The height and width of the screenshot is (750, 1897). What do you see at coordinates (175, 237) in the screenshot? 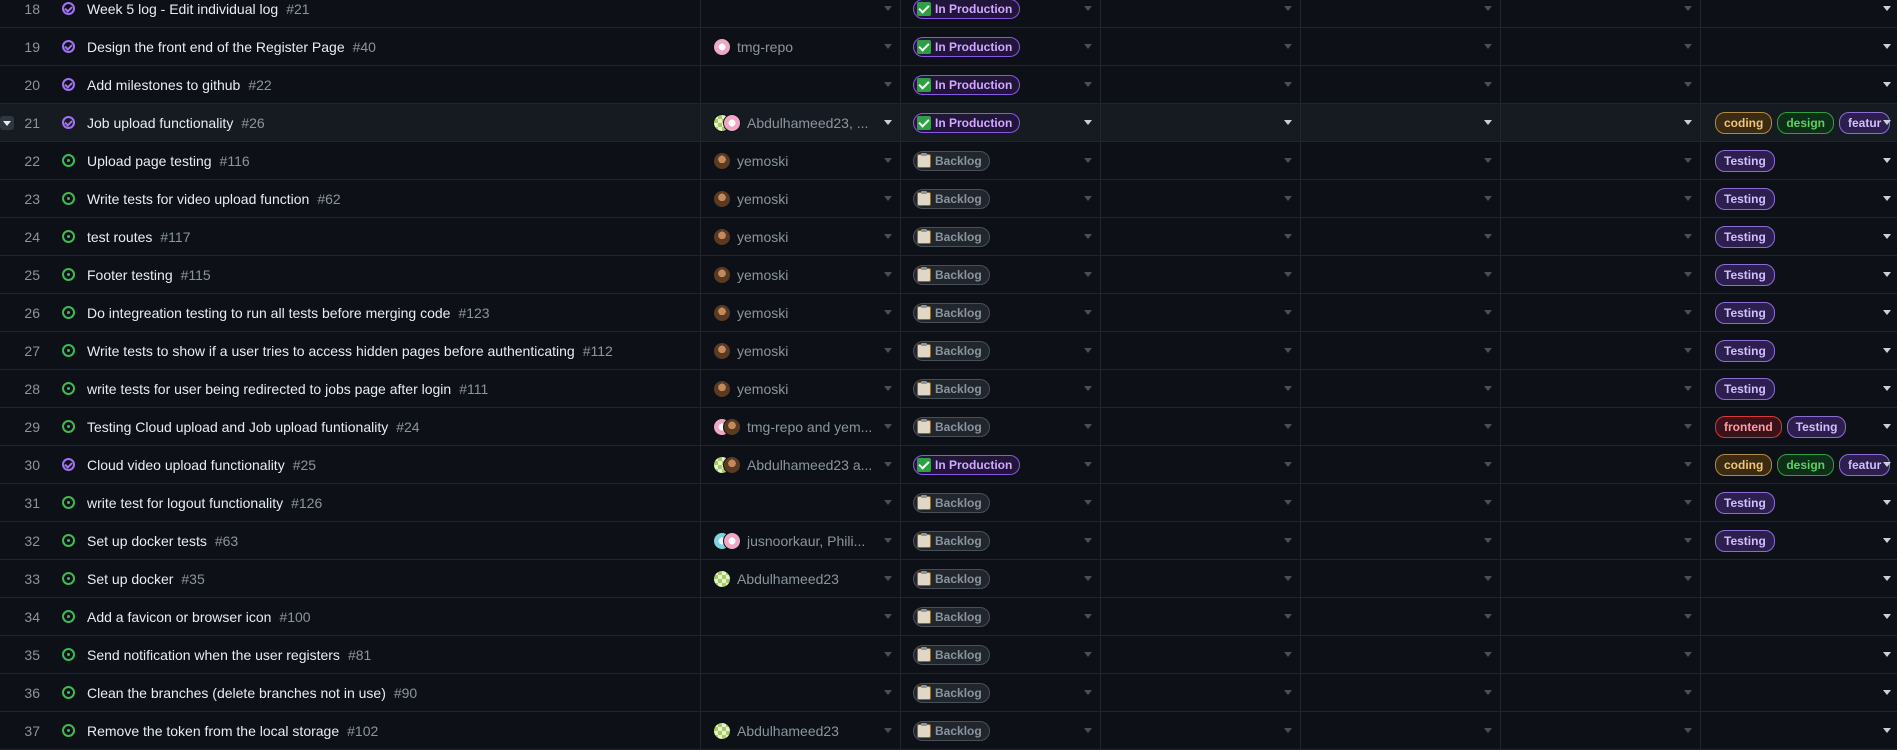
I see `issue-number: #117` at bounding box center [175, 237].